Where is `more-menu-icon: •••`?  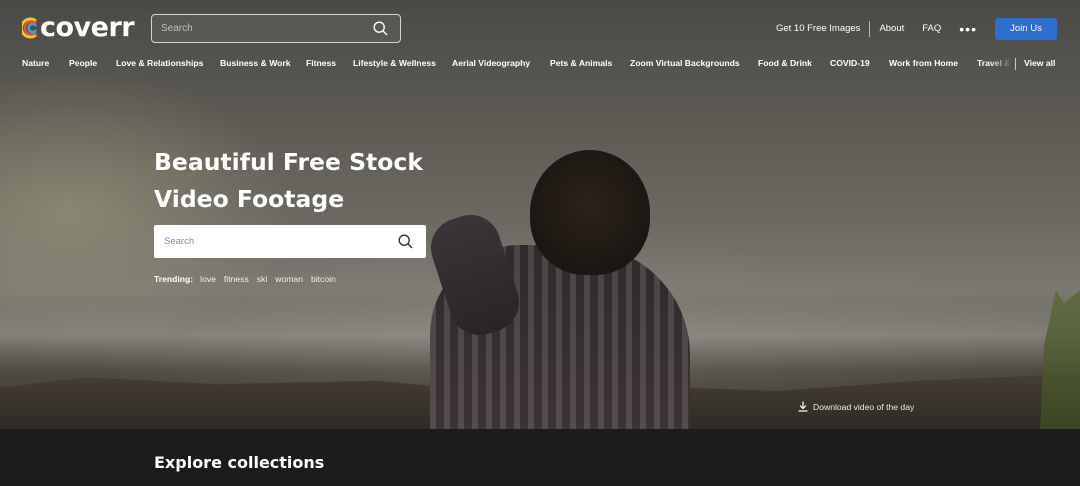
more-menu-icon: ••• is located at coordinates (968, 29).